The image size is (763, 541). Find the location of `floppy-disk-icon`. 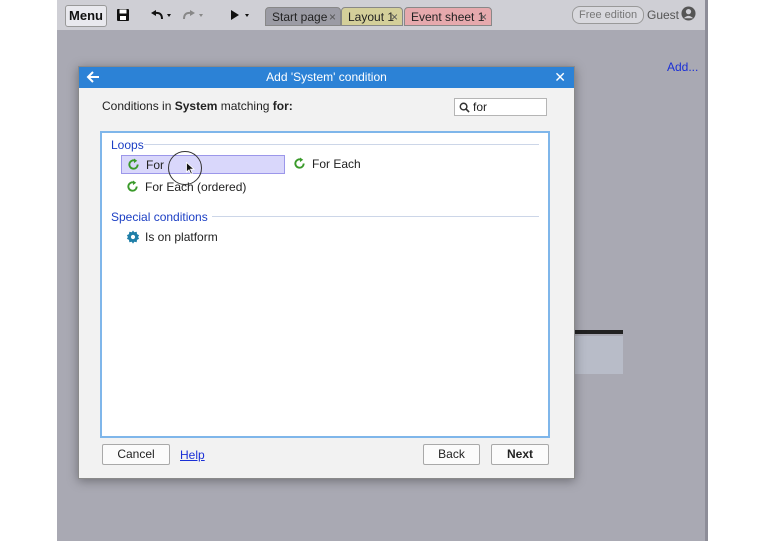

floppy-disk-icon is located at coordinates (123, 15).